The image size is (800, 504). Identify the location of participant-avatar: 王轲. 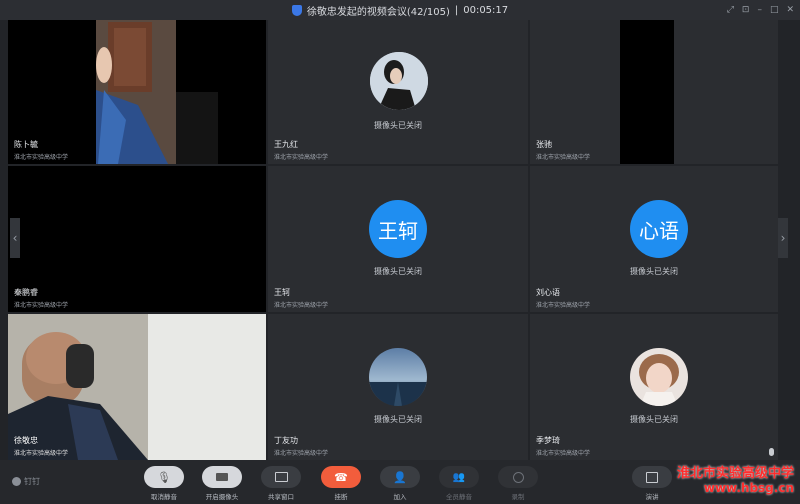
(398, 229).